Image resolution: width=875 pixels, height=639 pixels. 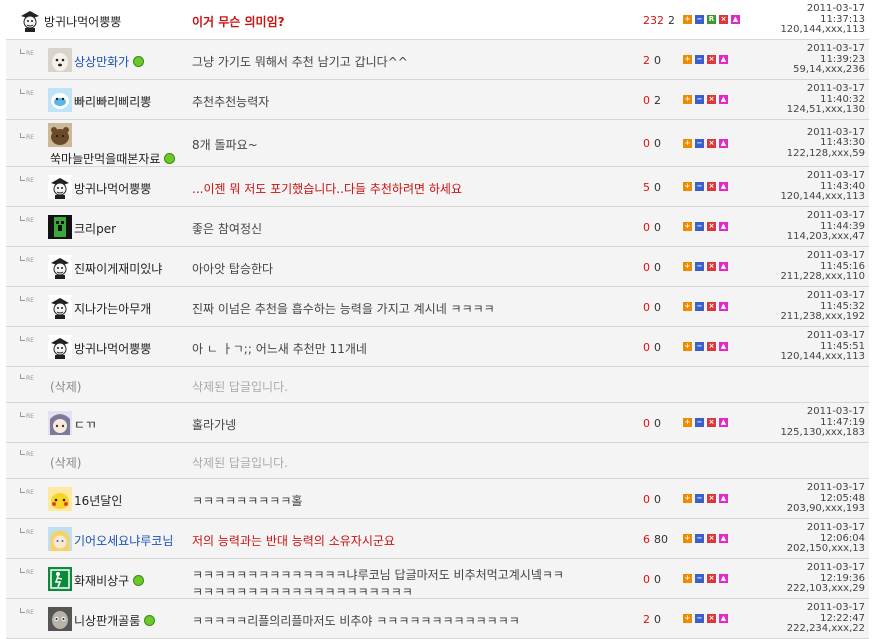 What do you see at coordinates (646, 539) in the screenshot?
I see `recommend-count: 6` at bounding box center [646, 539].